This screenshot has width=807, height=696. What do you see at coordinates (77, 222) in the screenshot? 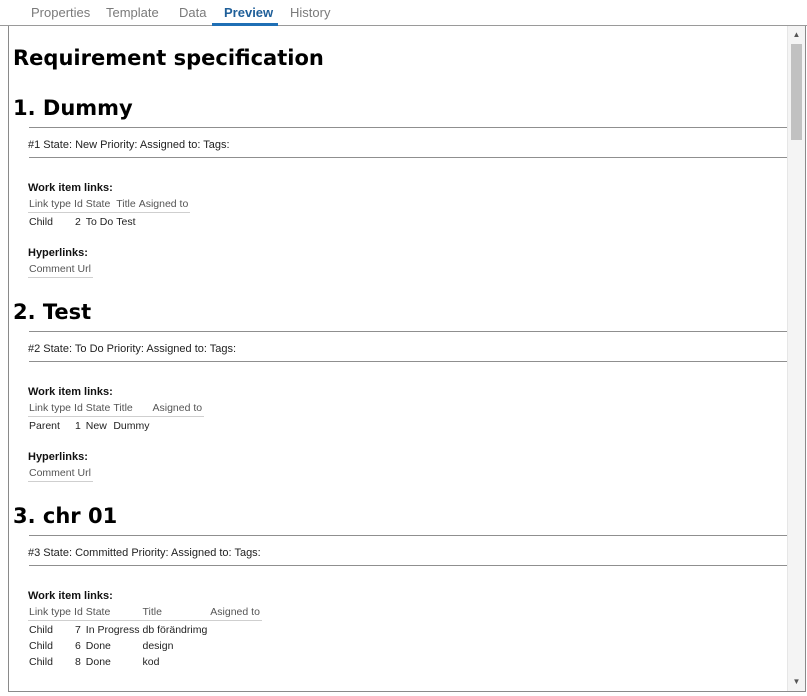
I see `link-id-cell: 2` at bounding box center [77, 222].